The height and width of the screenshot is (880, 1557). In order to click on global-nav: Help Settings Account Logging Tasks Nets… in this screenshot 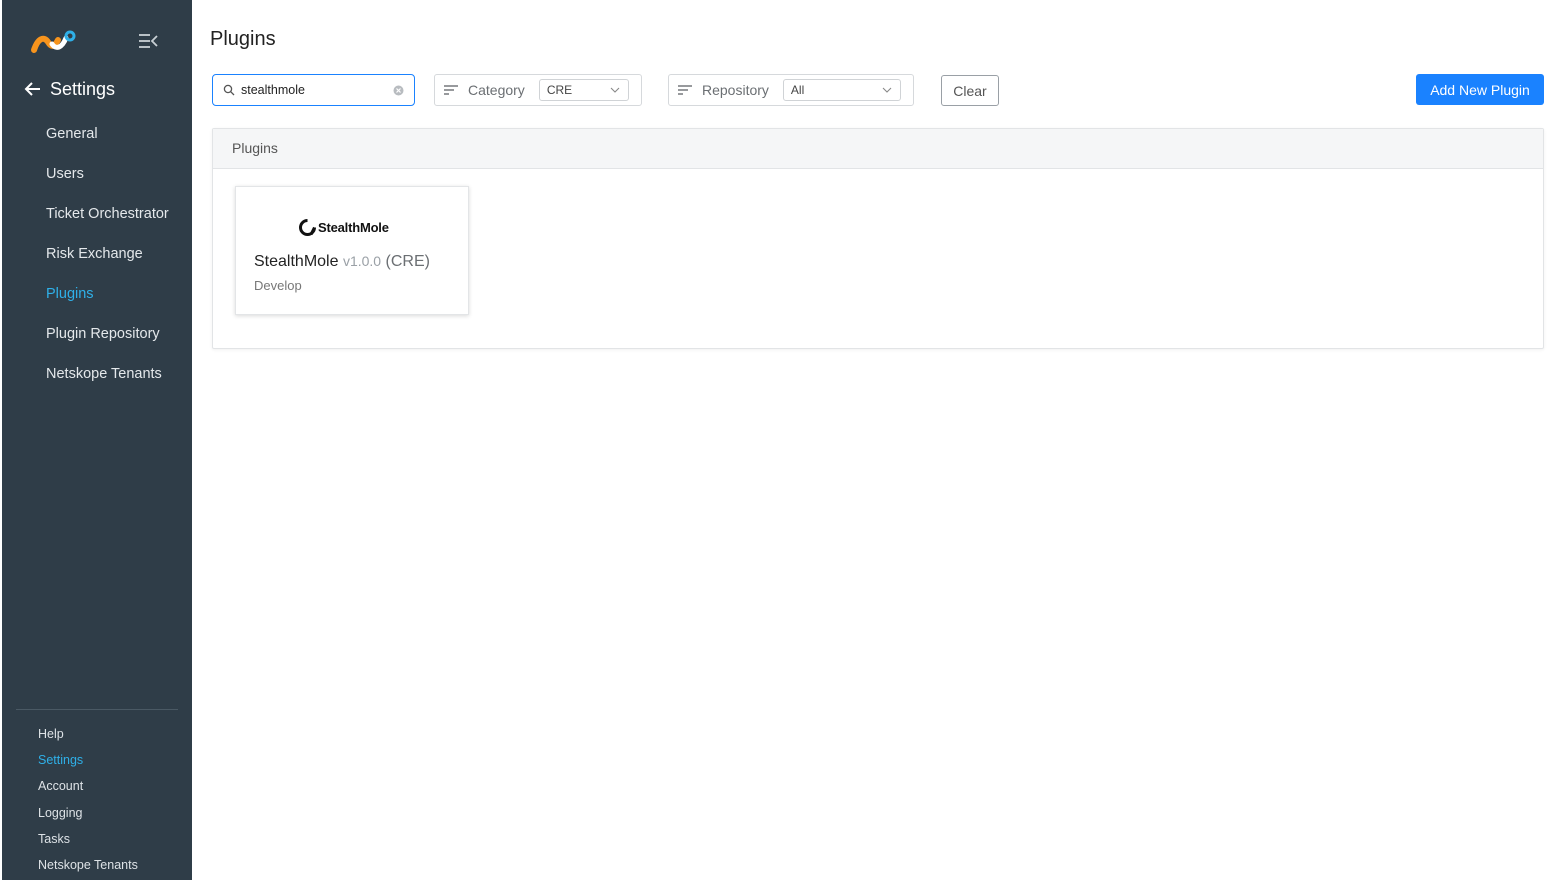, I will do `click(97, 799)`.